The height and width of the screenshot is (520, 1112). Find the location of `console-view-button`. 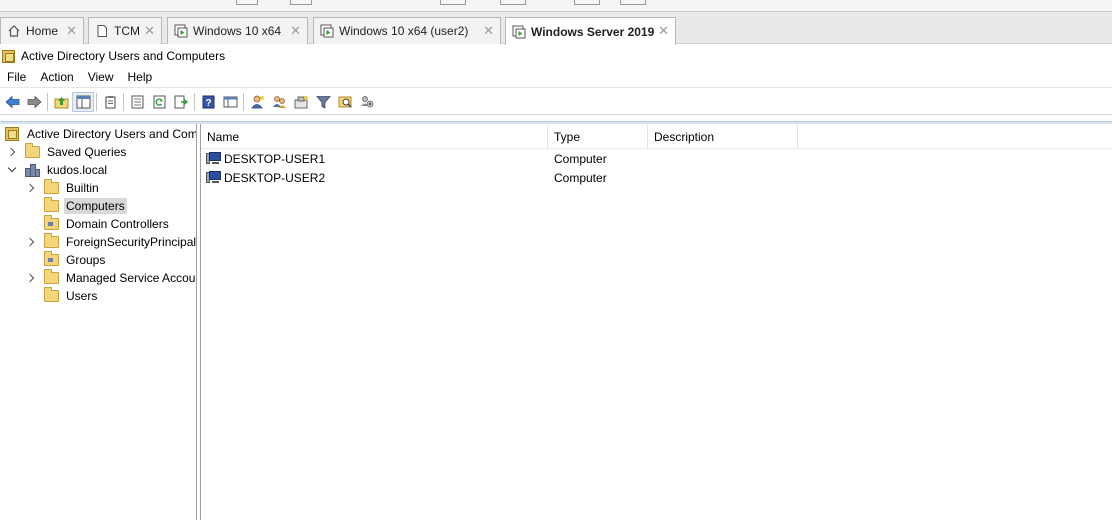

console-view-button is located at coordinates (230, 102).